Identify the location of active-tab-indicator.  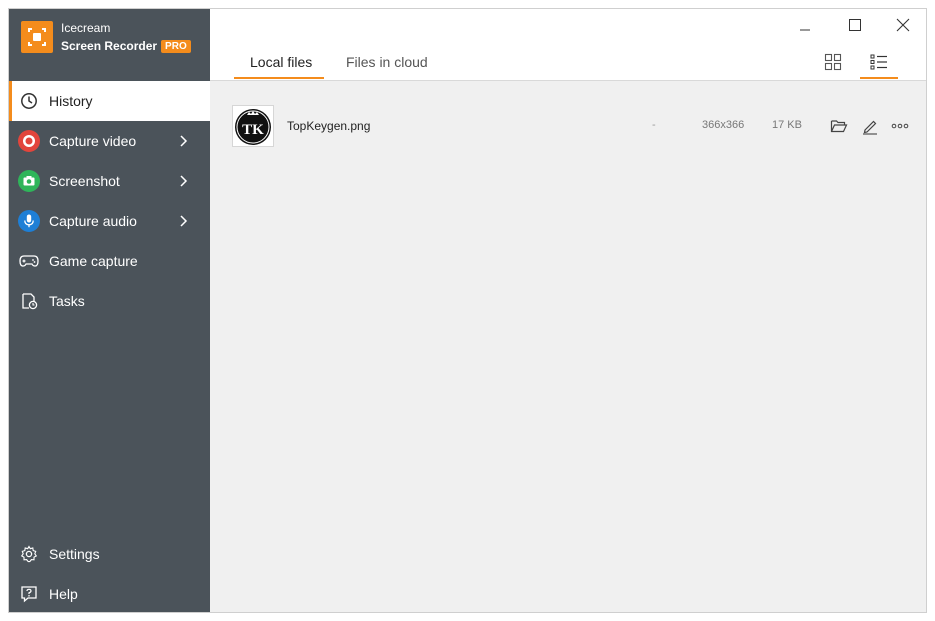
(279, 78).